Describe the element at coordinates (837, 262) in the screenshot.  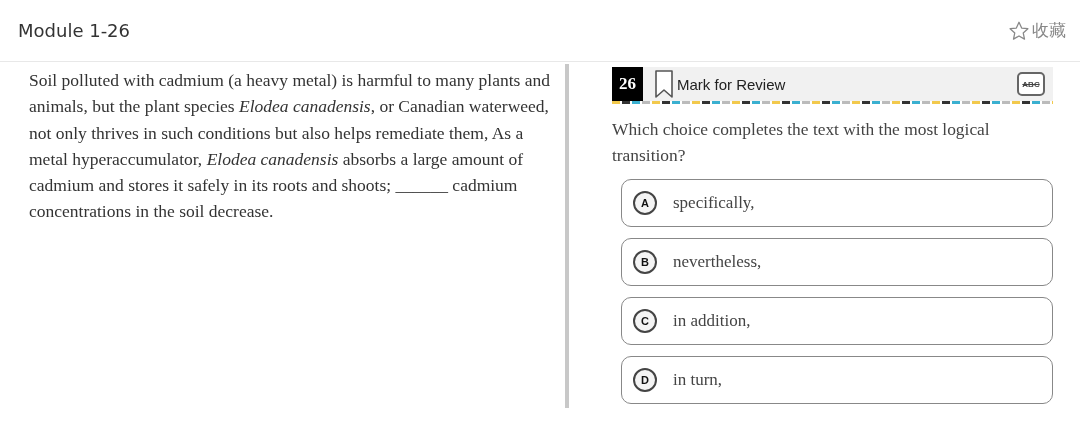
I see `answer-choice: B nevertheless,` at that location.